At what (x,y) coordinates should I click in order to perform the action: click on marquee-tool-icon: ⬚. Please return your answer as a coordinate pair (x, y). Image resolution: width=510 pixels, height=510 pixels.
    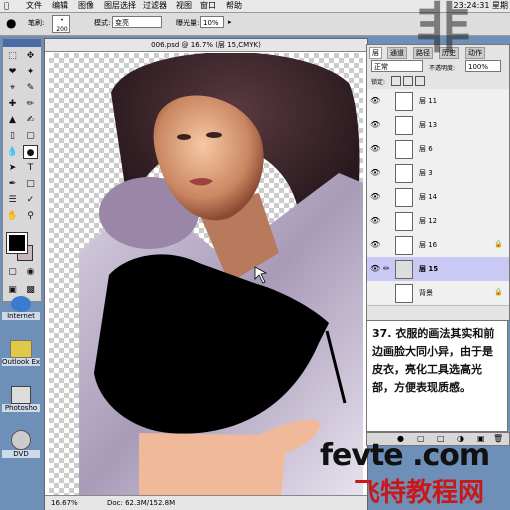
    Looking at the image, I should click on (12, 56).